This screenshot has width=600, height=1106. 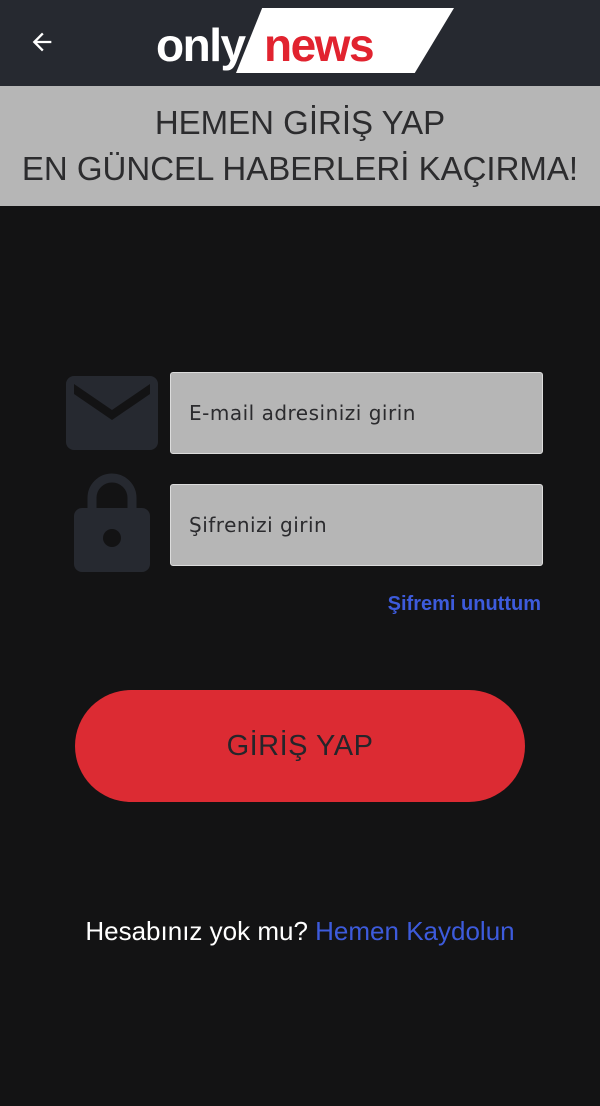 I want to click on arrow-left-icon, so click(x=42, y=42).